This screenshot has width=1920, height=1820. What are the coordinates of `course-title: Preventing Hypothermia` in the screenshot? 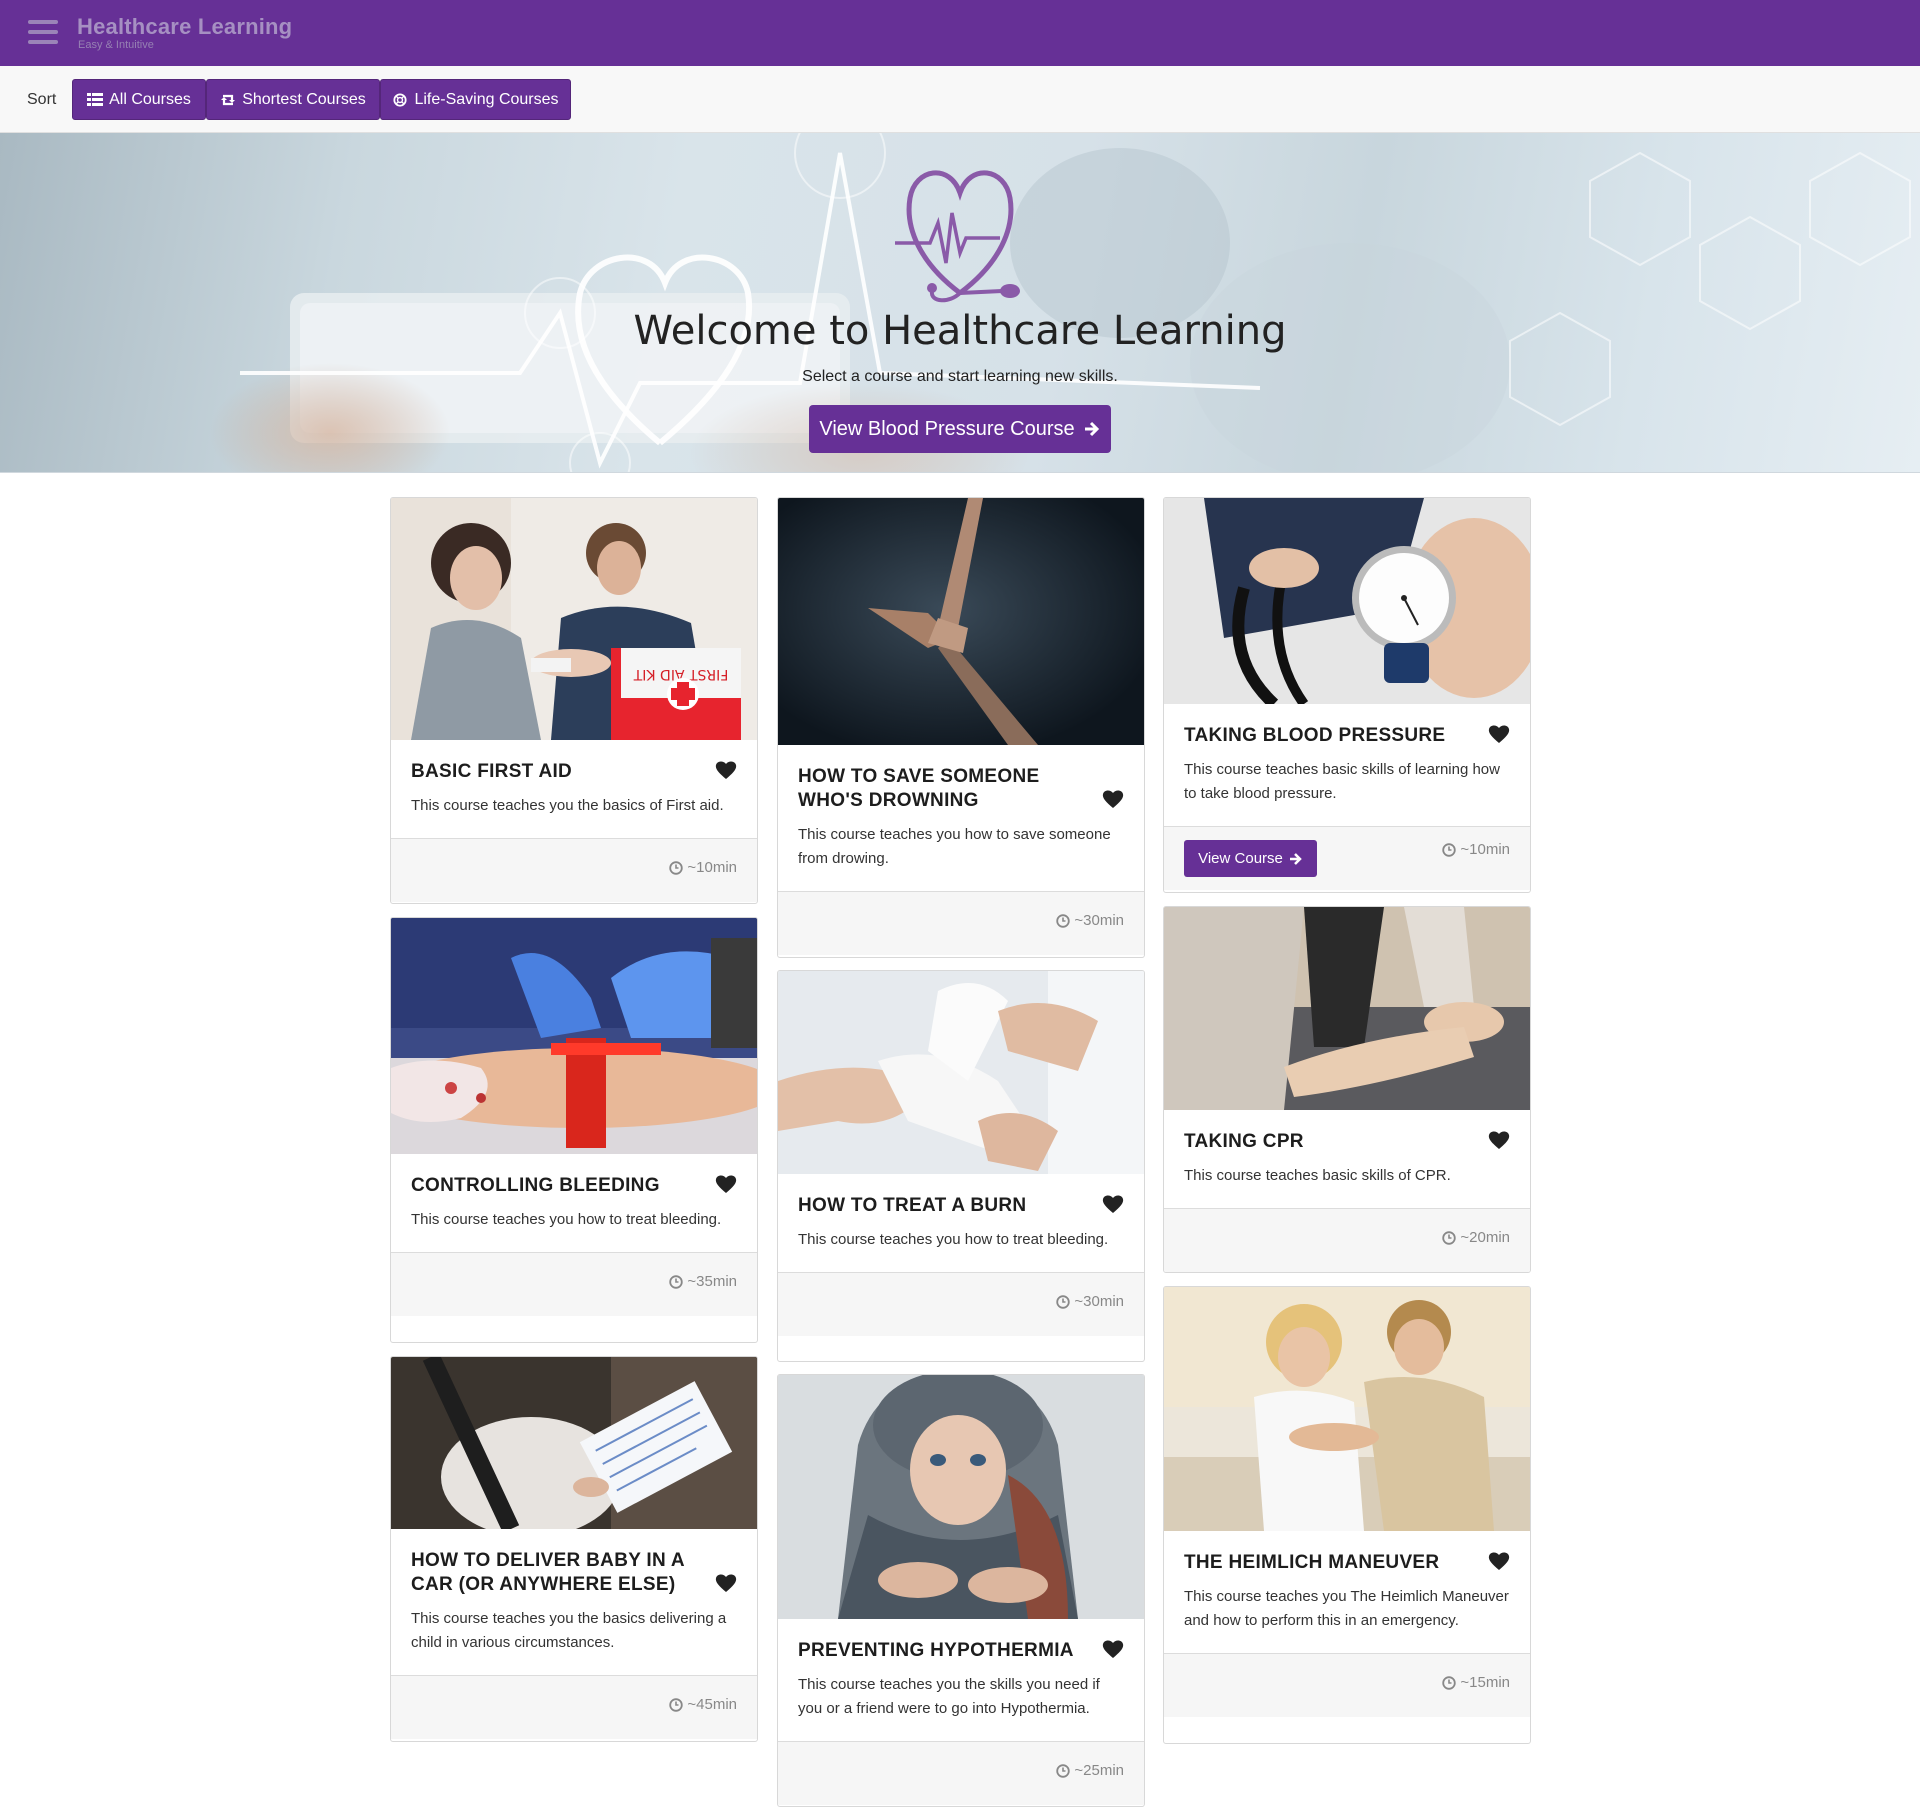 It's located at (961, 1651).